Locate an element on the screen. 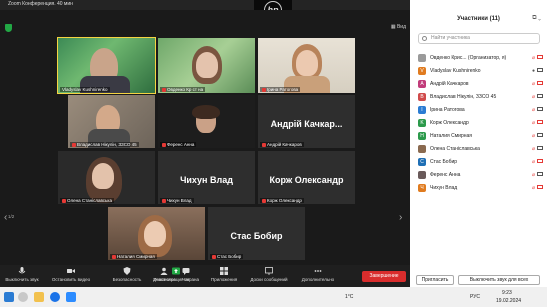 This screenshot has width=547, height=307. security-button: Безопасность is located at coordinates (127, 274).